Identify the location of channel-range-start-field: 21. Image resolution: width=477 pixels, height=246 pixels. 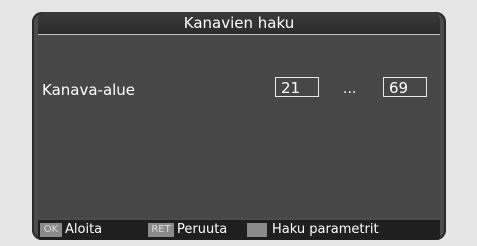
(297, 87).